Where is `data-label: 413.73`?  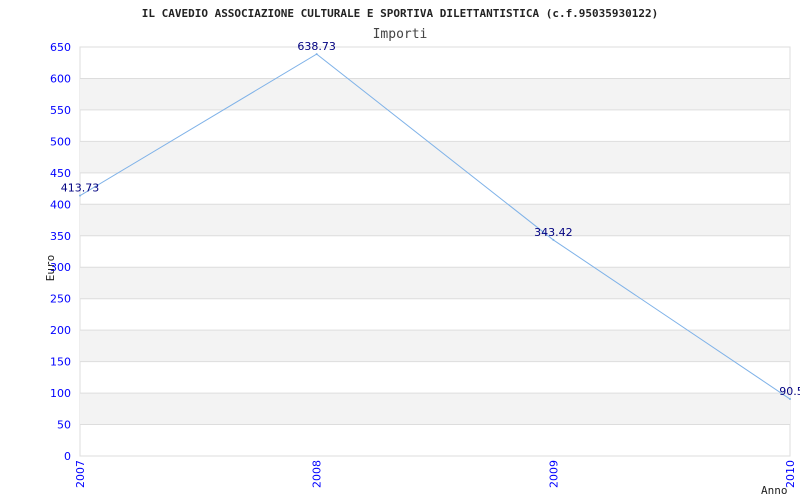
data-label: 413.73 is located at coordinates (80, 188).